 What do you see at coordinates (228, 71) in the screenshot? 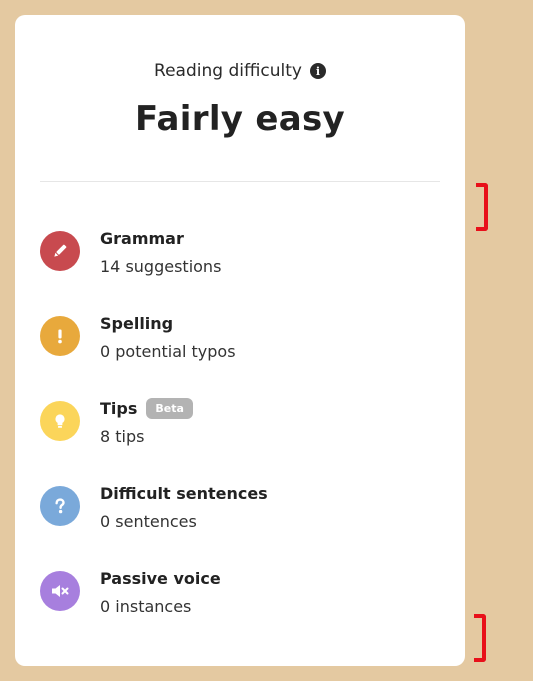
I see `reading-difficulty-label: Reading difficulty` at bounding box center [228, 71].